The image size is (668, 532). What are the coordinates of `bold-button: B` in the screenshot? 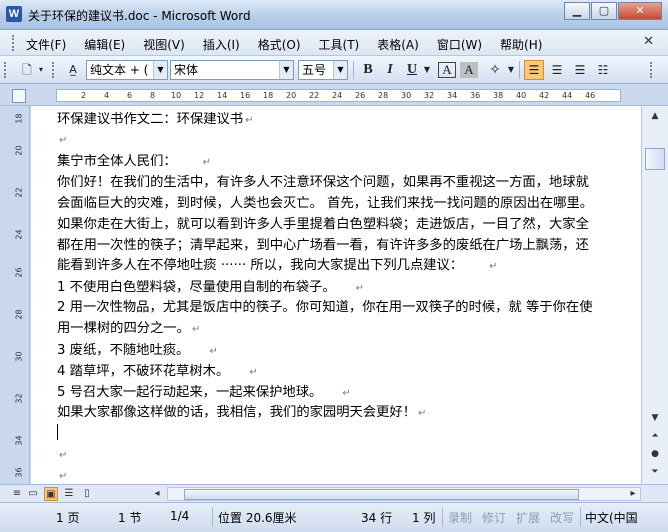 It's located at (368, 70).